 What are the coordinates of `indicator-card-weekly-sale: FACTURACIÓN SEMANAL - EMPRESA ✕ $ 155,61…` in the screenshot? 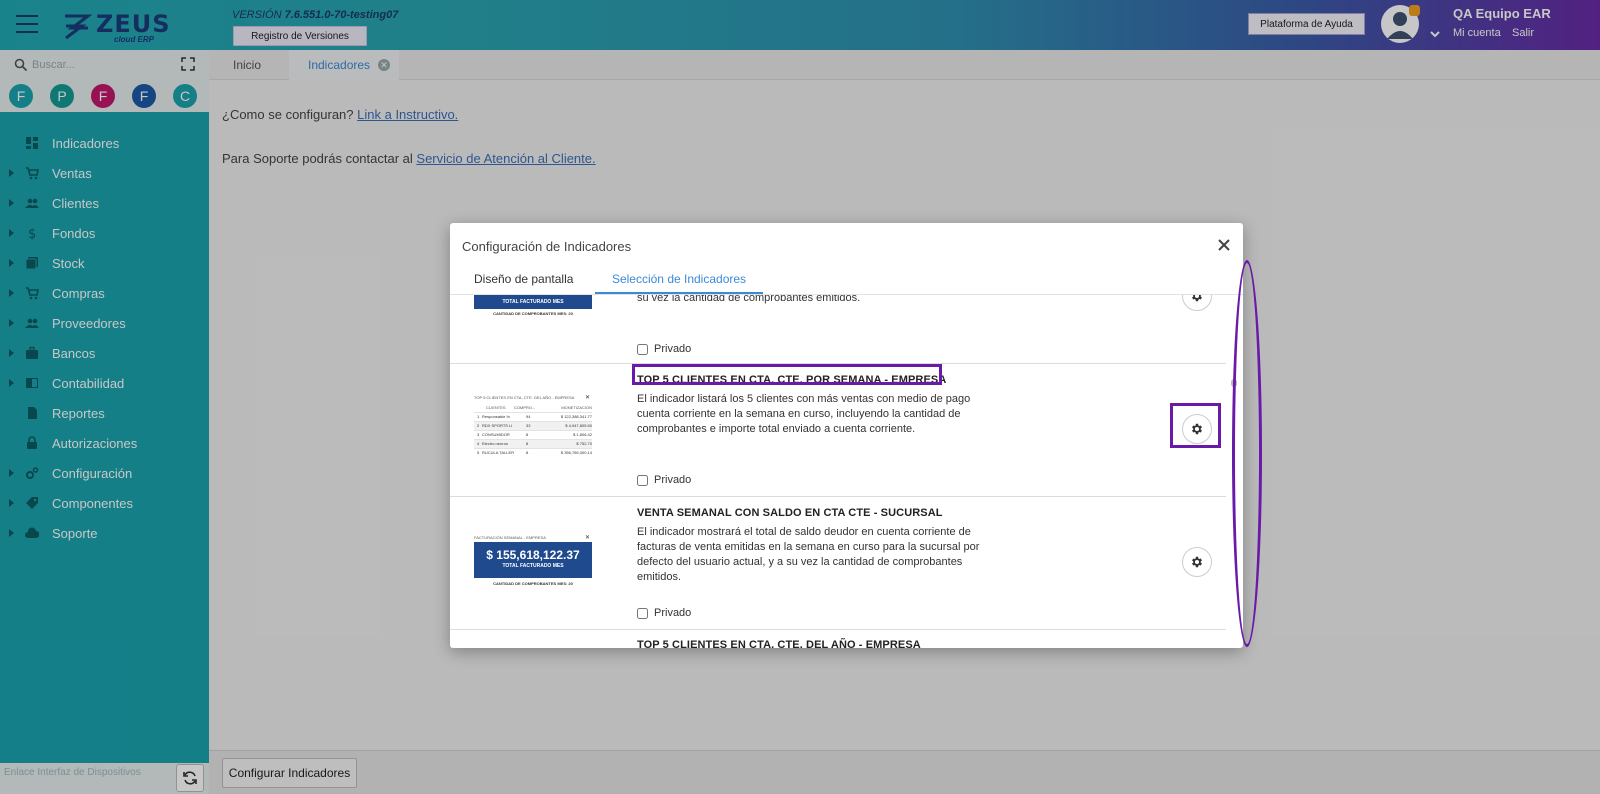 It's located at (838, 563).